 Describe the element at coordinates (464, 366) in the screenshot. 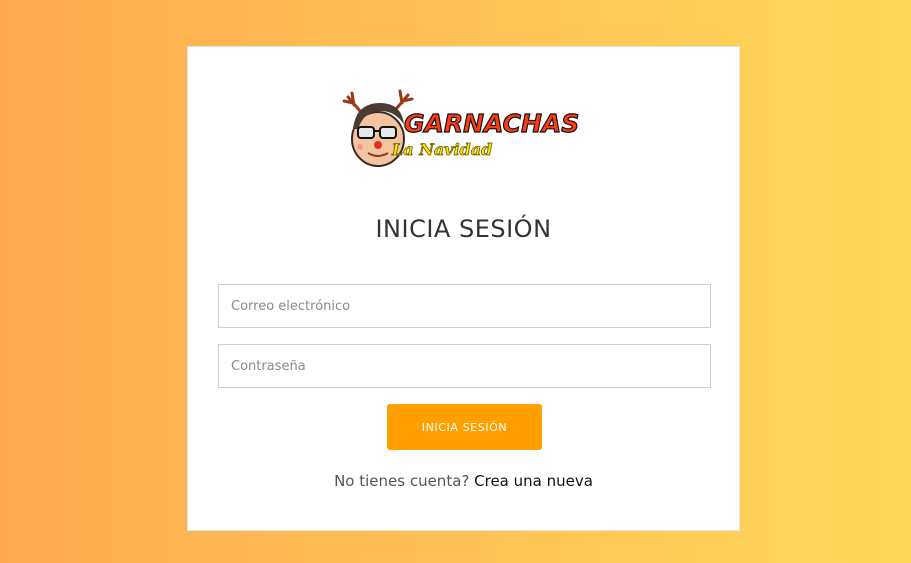

I see `password-field` at that location.